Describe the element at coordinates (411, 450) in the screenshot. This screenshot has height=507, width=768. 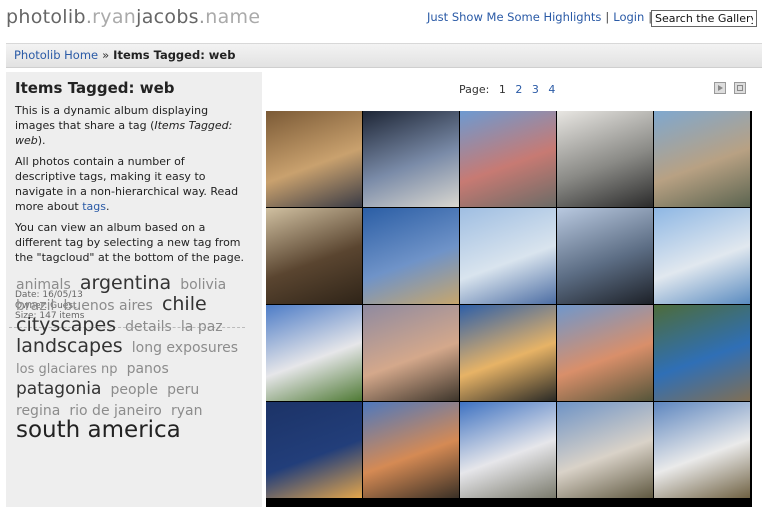
I see `thumb-peaks-orange` at that location.